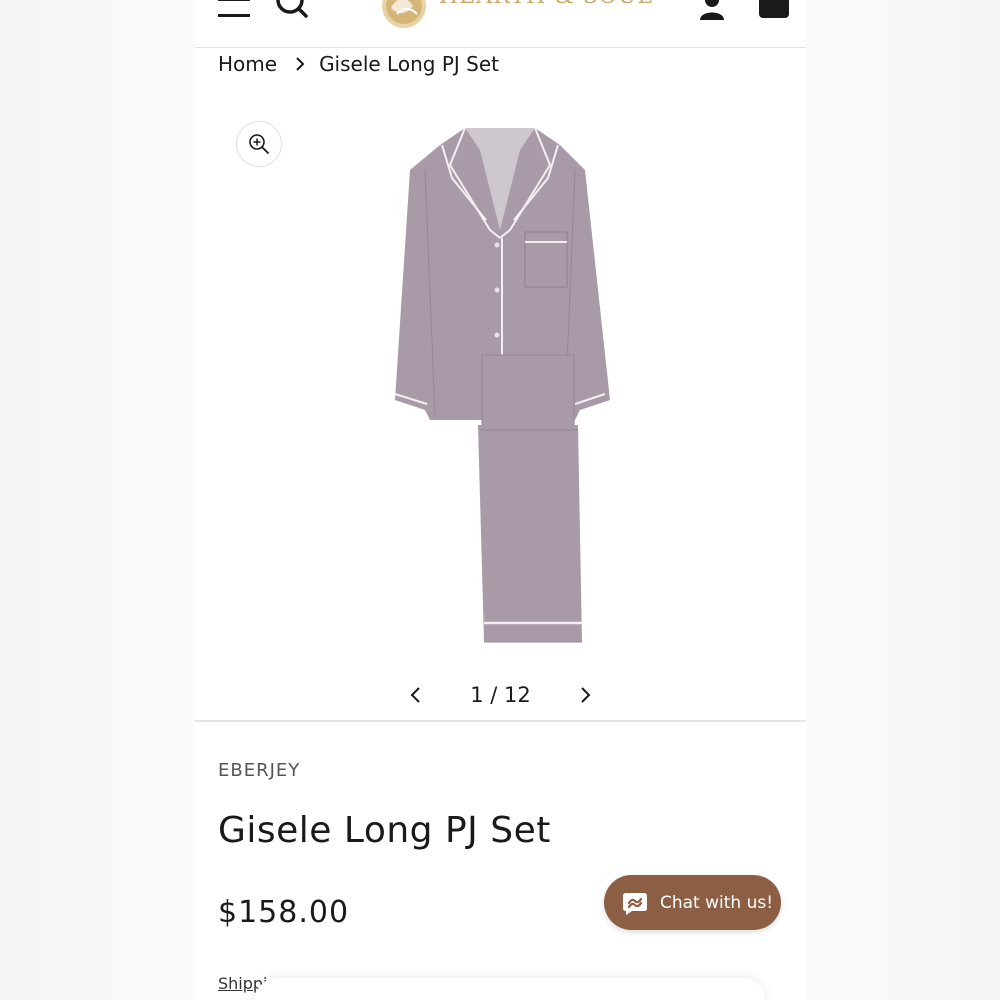  I want to click on site-header: HEARTH & SOUL, so click(500, 24).